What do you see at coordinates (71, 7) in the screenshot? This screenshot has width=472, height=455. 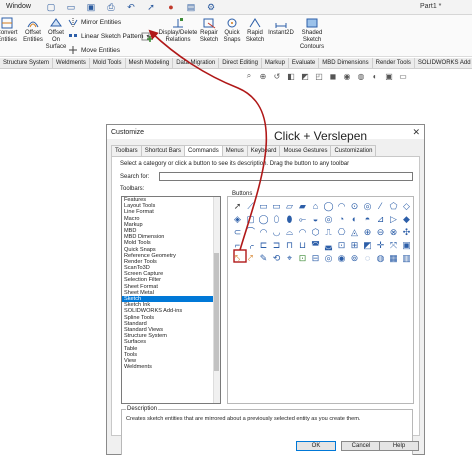 I see `open-icon: ▭` at bounding box center [71, 7].